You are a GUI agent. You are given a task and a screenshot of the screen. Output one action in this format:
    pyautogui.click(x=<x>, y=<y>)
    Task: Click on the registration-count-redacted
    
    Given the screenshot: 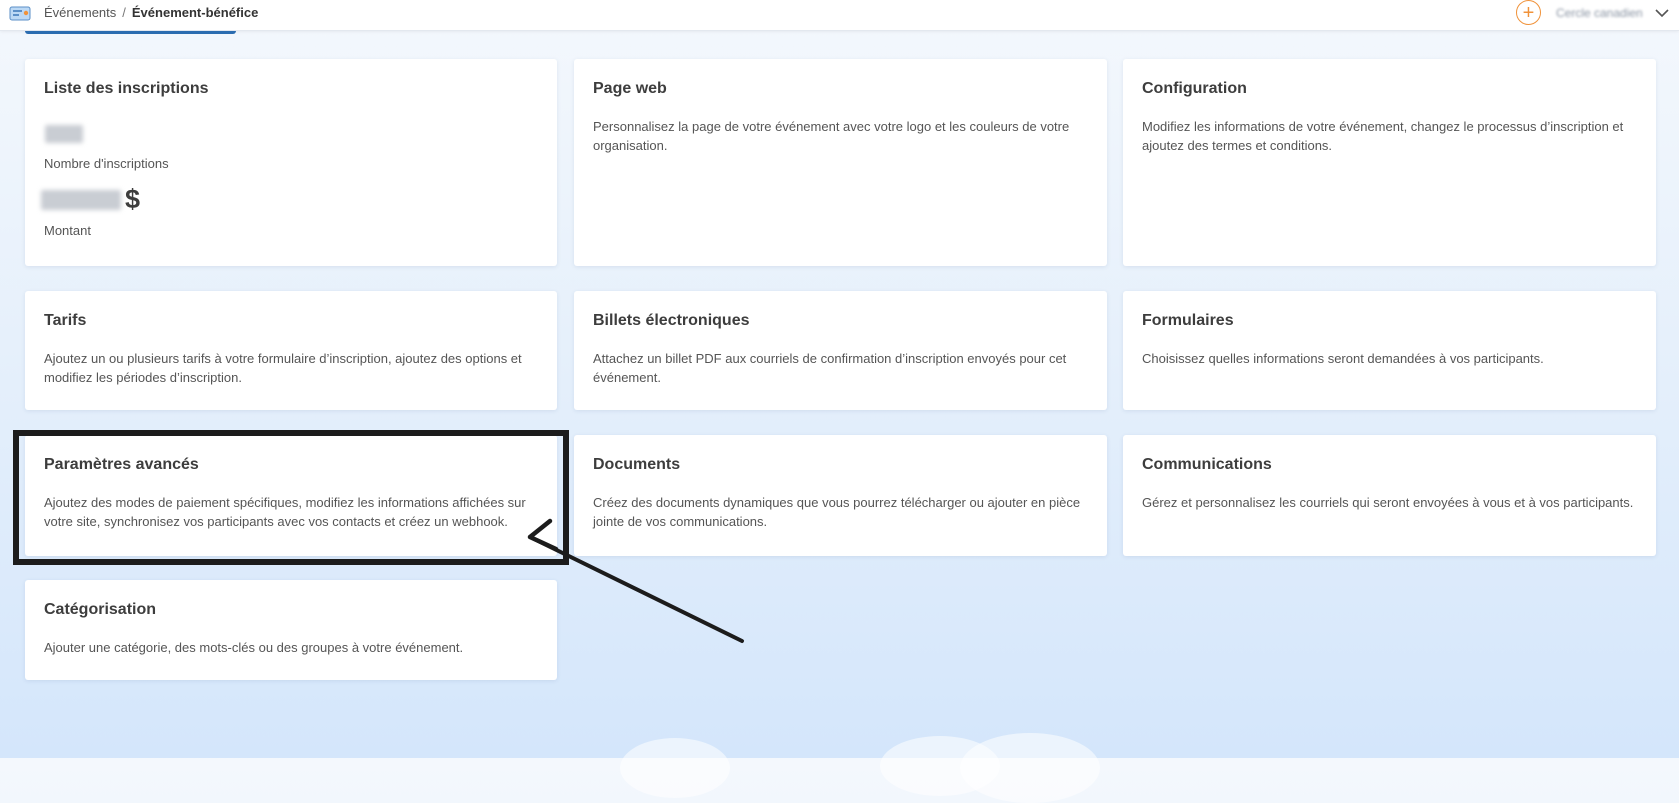 What is the action you would take?
    pyautogui.click(x=64, y=134)
    